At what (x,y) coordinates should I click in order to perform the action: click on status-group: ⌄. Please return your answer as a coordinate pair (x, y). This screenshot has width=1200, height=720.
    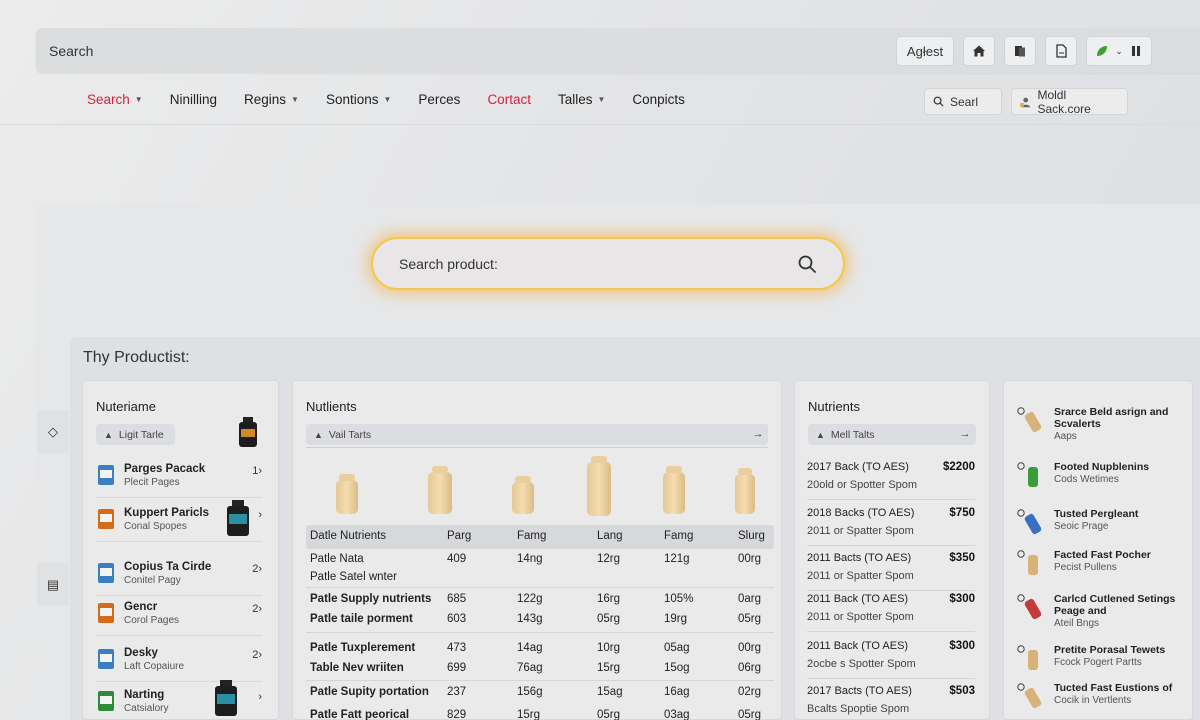
    Looking at the image, I should click on (1119, 51).